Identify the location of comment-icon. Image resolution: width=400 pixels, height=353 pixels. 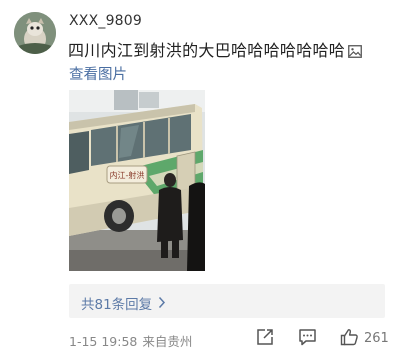
(307, 339).